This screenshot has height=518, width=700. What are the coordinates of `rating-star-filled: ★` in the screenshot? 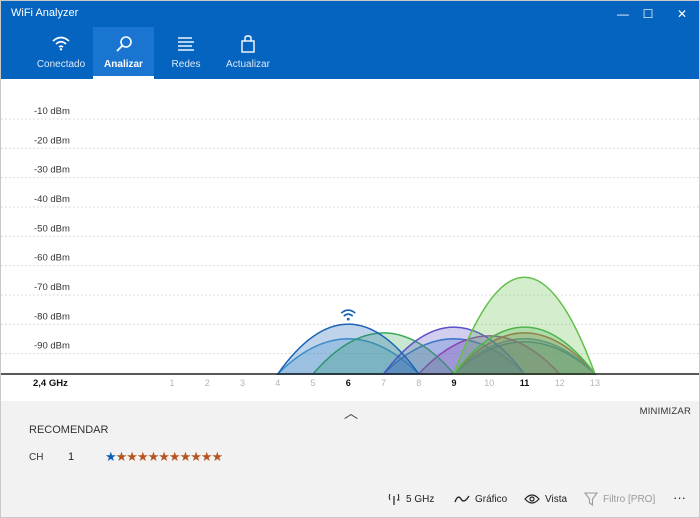 It's located at (111, 456).